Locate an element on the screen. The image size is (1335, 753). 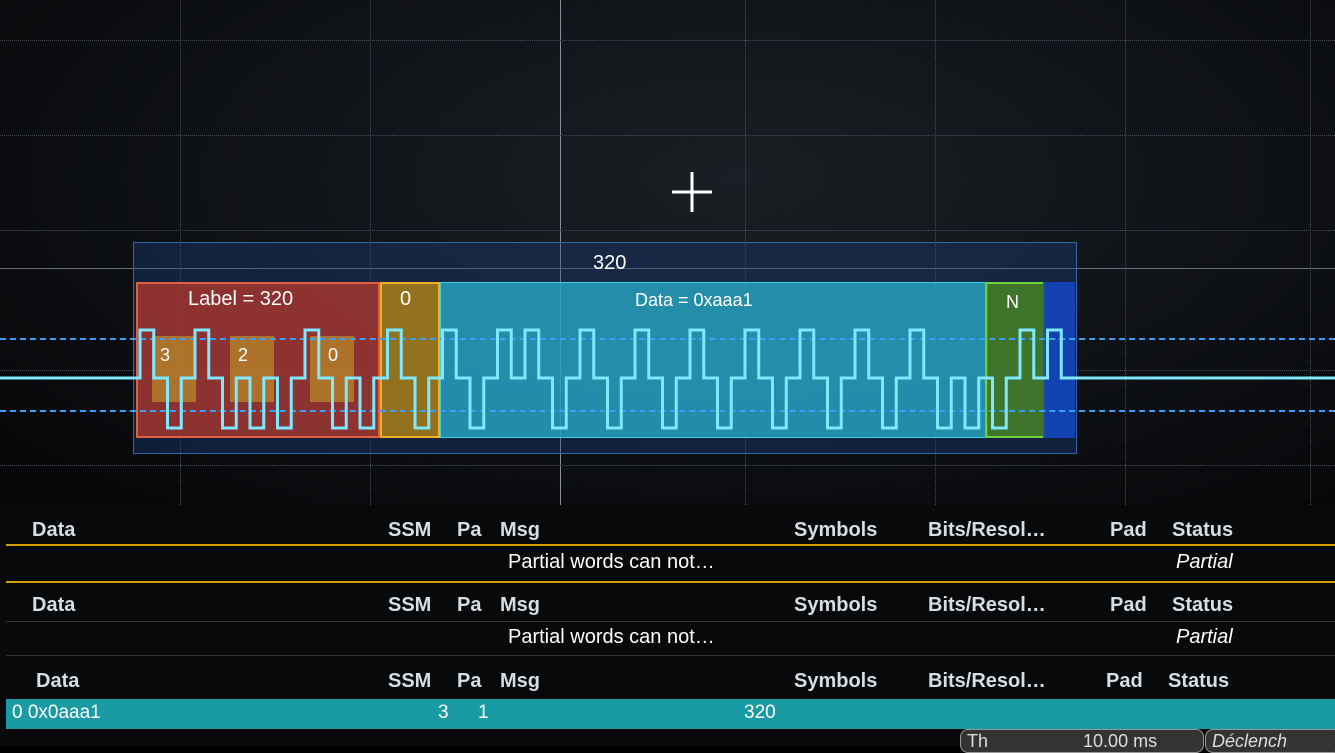
frame-value-label: 320 is located at coordinates (610, 263).